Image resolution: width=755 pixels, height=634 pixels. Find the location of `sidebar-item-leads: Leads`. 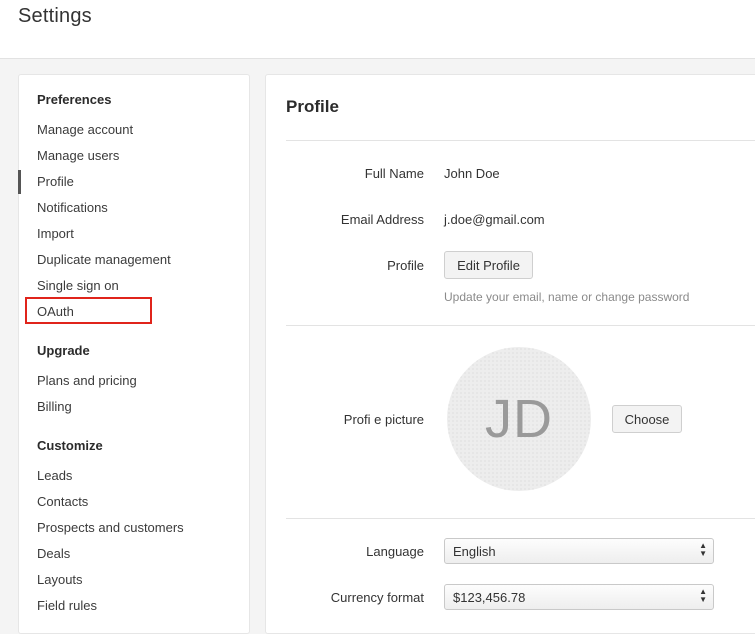

sidebar-item-leads: Leads is located at coordinates (54, 476).